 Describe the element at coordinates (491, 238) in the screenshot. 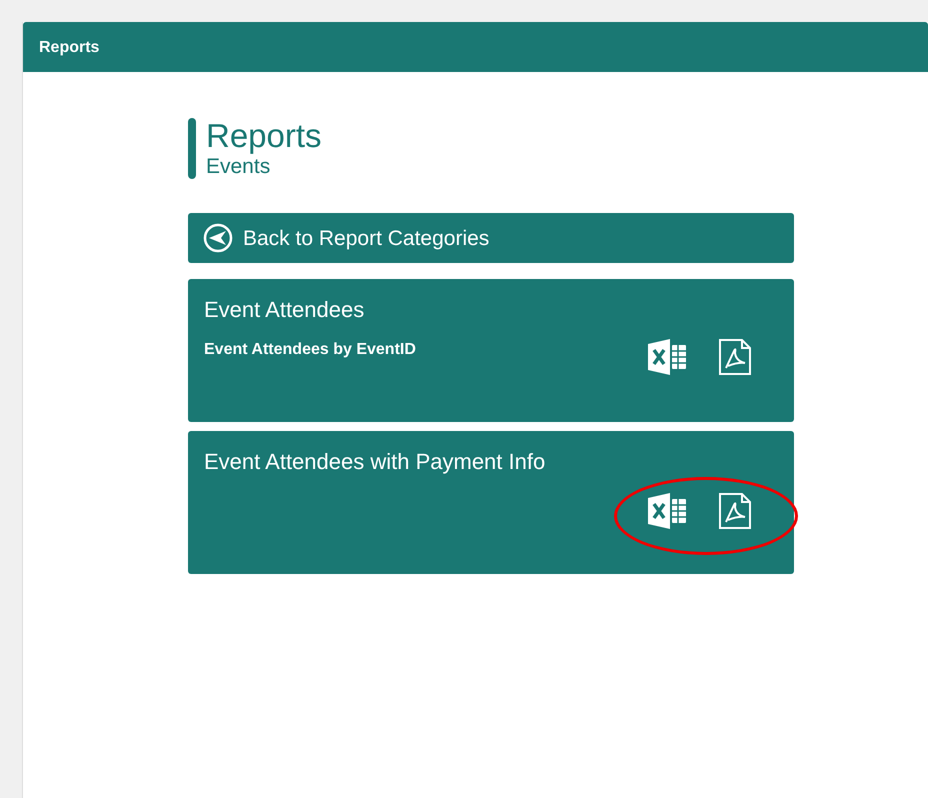

I see `back-button: Back to Report Categories` at that location.